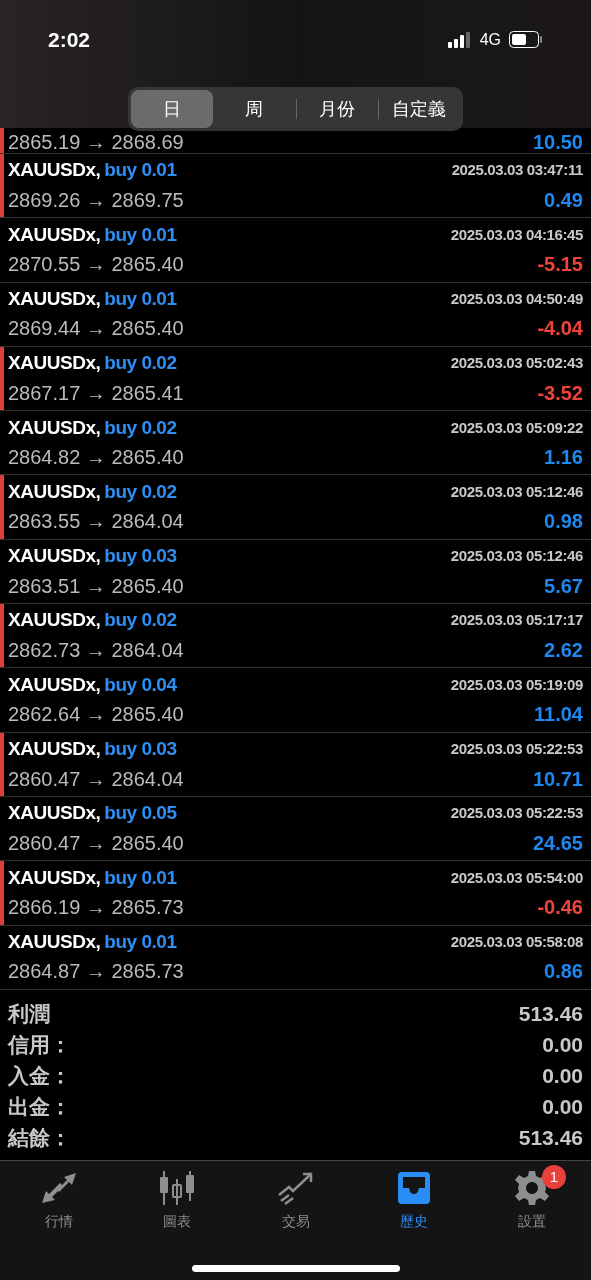 This screenshot has height=1280, width=591. What do you see at coordinates (563, 972) in the screenshot?
I see `profit-value: 0.86` at bounding box center [563, 972].